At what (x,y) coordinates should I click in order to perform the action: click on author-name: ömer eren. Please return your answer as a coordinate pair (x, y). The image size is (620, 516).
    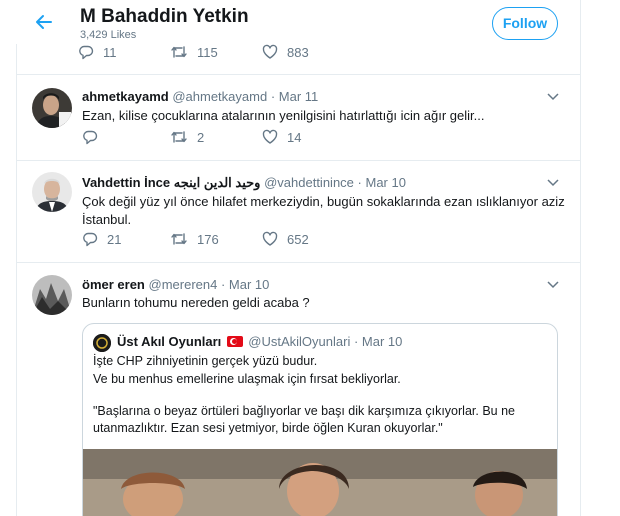
    Looking at the image, I should click on (113, 284).